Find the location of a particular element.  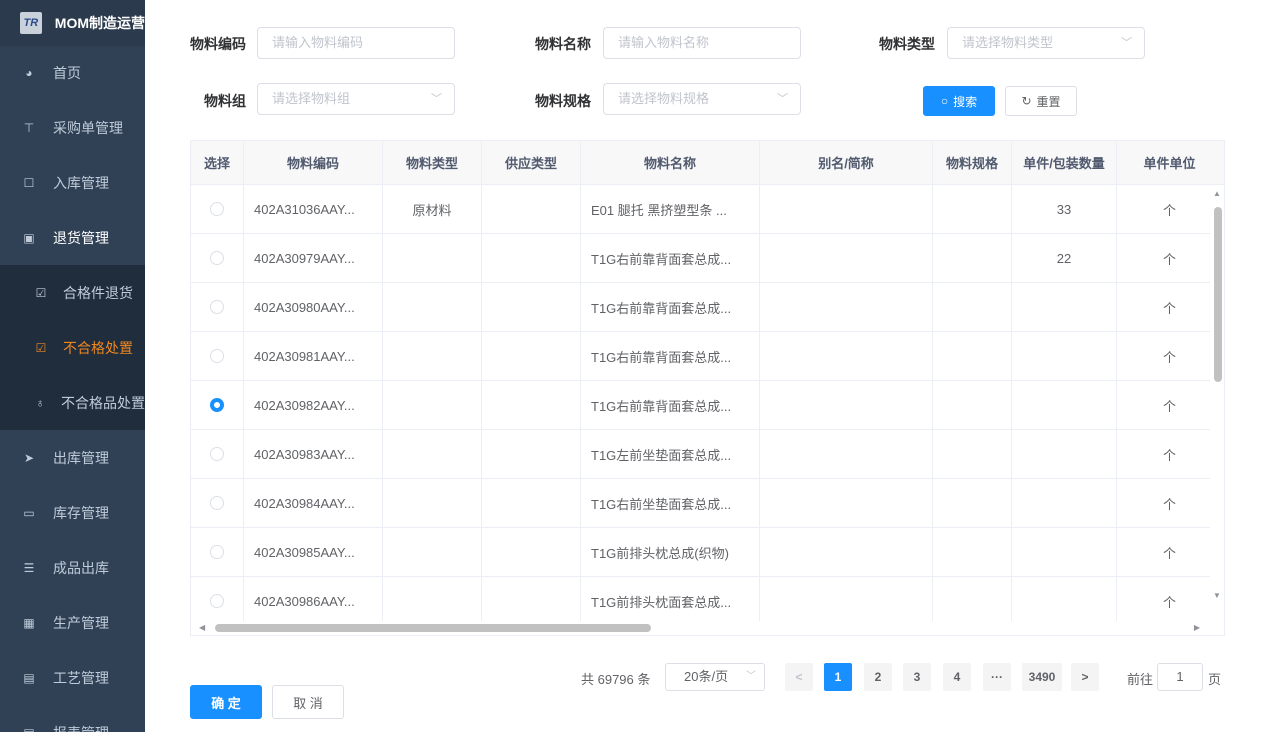

search-button: ○ 搜索 is located at coordinates (959, 101).